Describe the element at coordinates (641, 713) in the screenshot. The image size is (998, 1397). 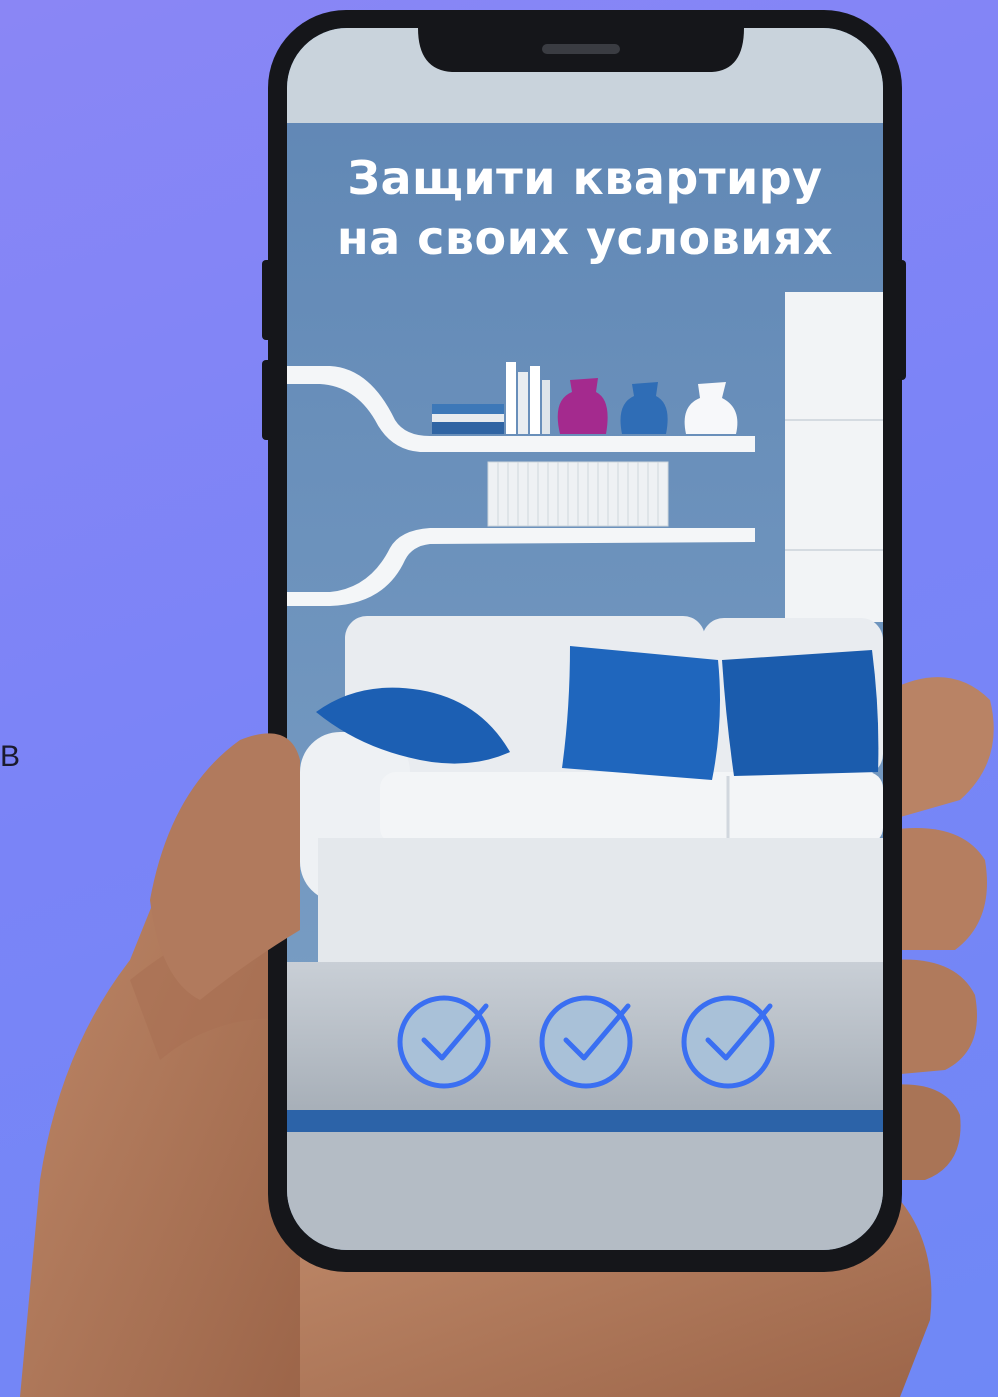
I see `cushion-center` at that location.